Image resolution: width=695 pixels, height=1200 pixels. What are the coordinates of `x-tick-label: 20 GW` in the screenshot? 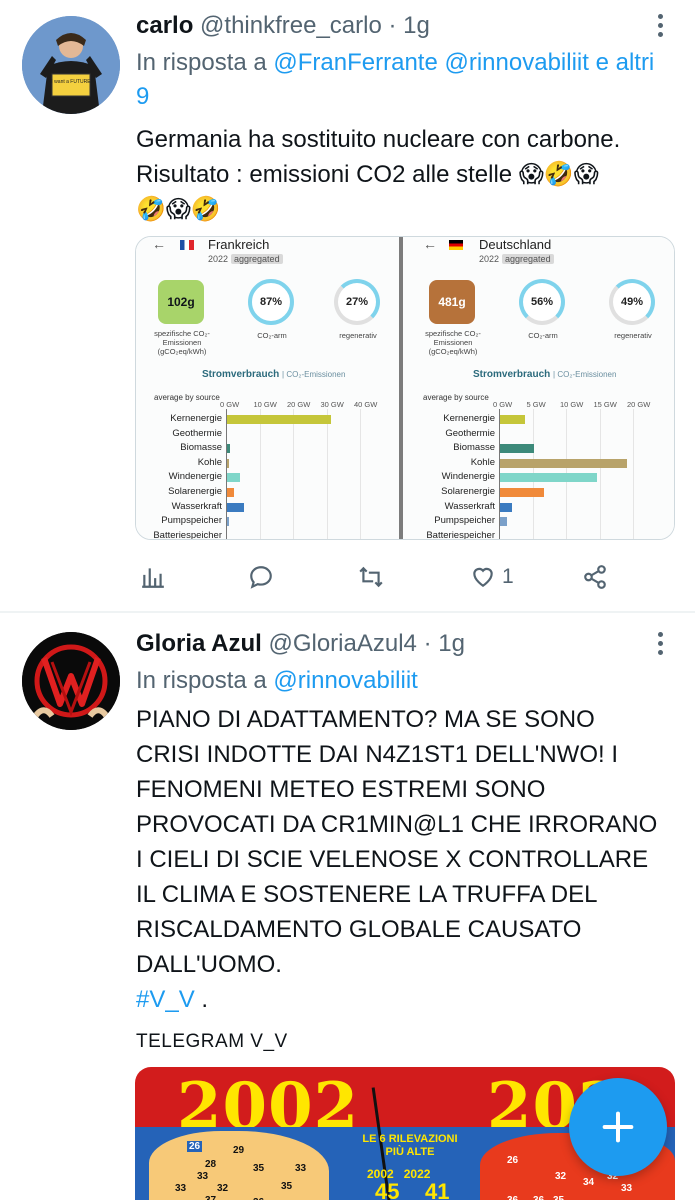 It's located at (299, 404).